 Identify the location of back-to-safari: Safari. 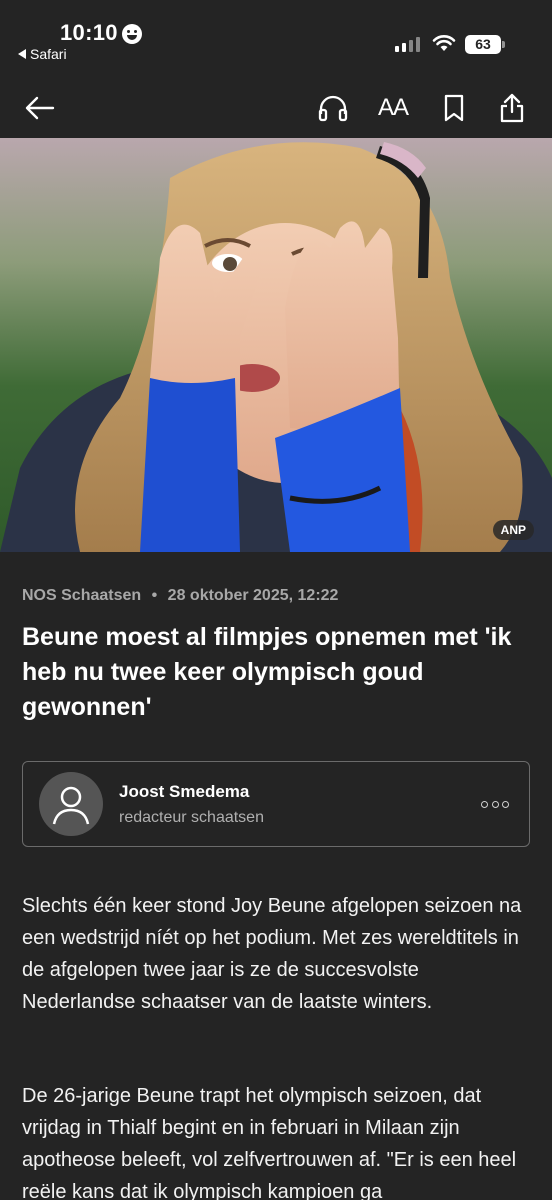
(42, 54).